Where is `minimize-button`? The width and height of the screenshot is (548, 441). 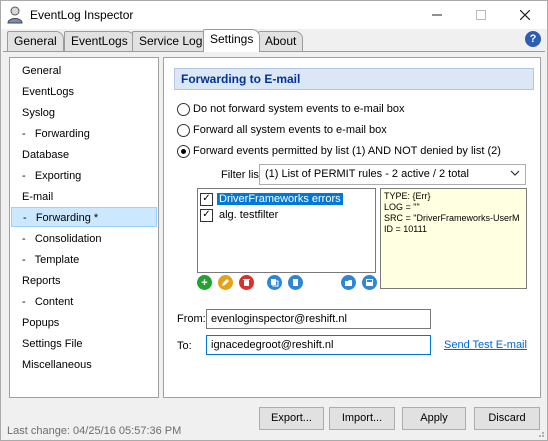 minimize-button is located at coordinates (437, 15).